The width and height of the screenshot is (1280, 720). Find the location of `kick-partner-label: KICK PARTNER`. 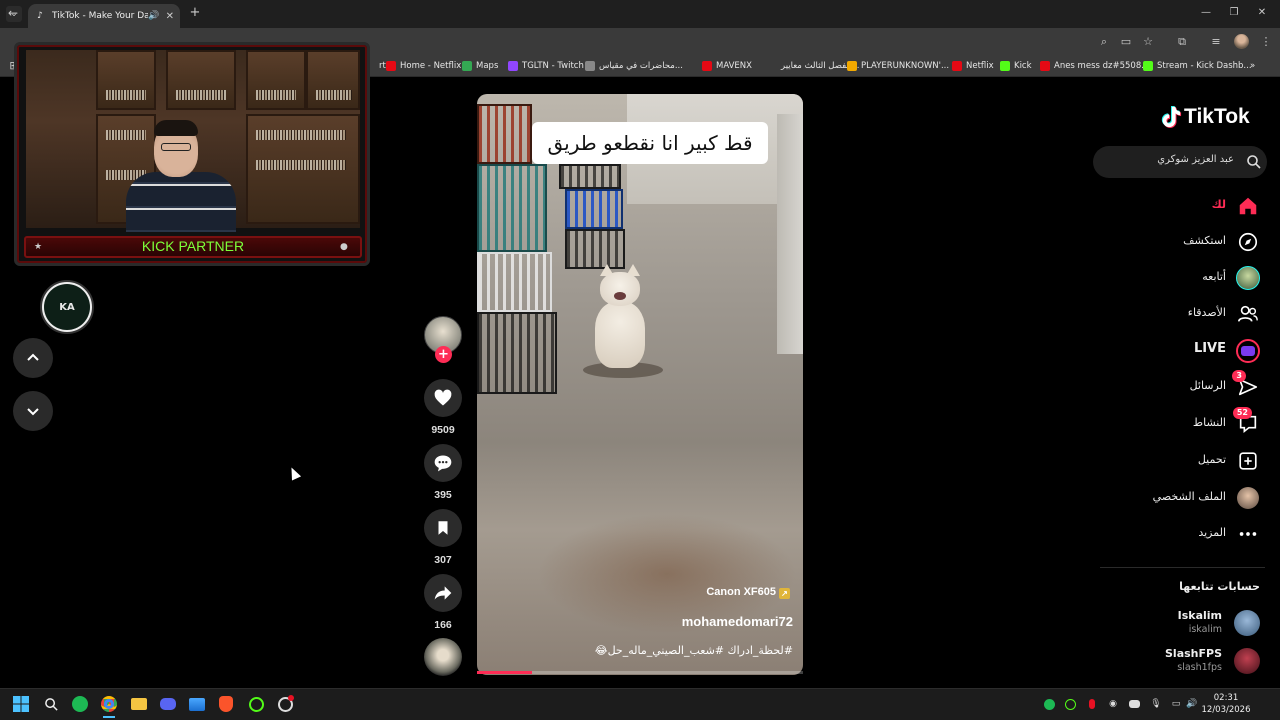

kick-partner-label: KICK PARTNER is located at coordinates (193, 246).